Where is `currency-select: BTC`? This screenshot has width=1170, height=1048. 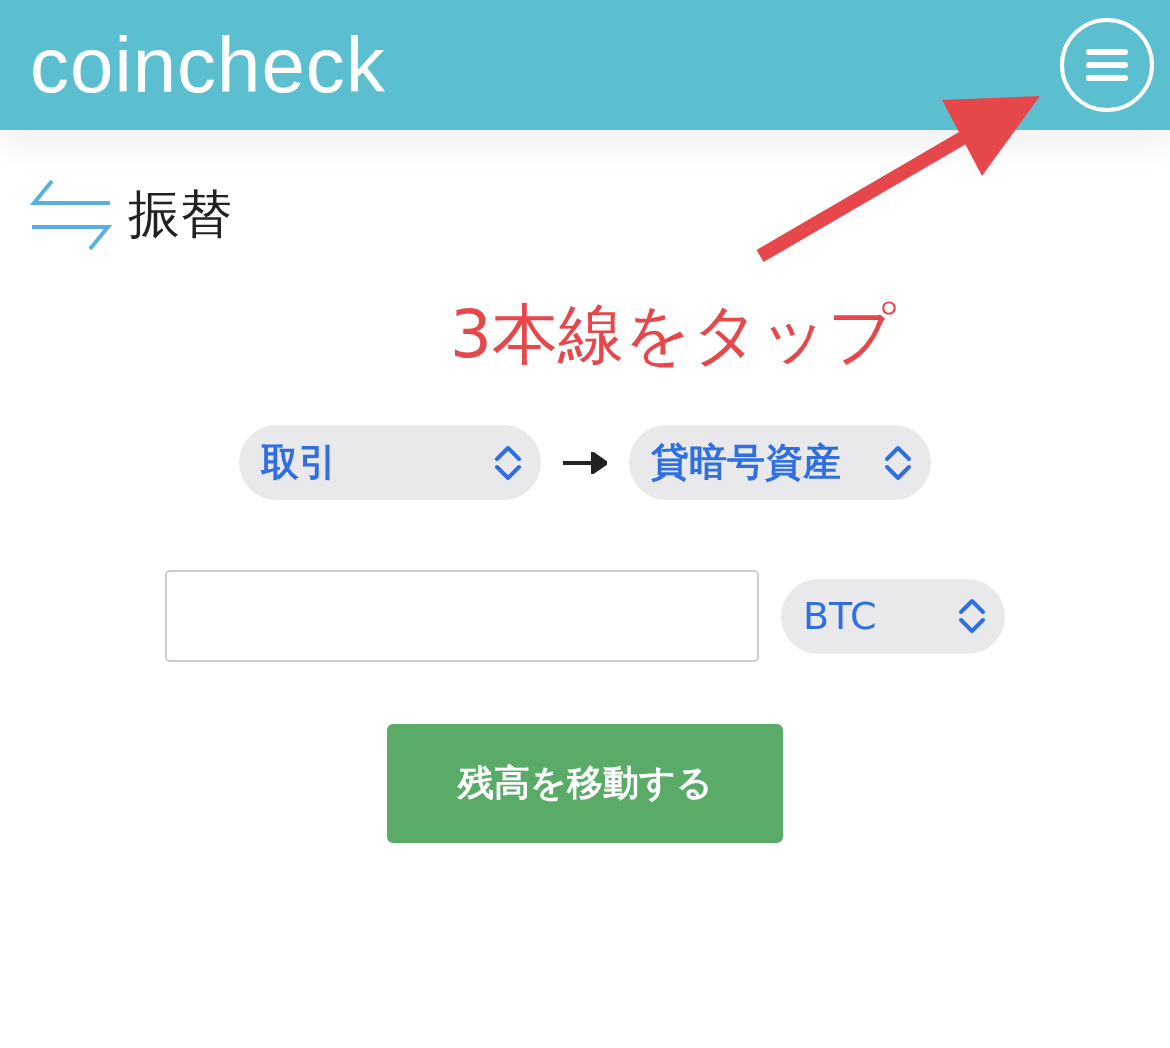
currency-select: BTC is located at coordinates (893, 616).